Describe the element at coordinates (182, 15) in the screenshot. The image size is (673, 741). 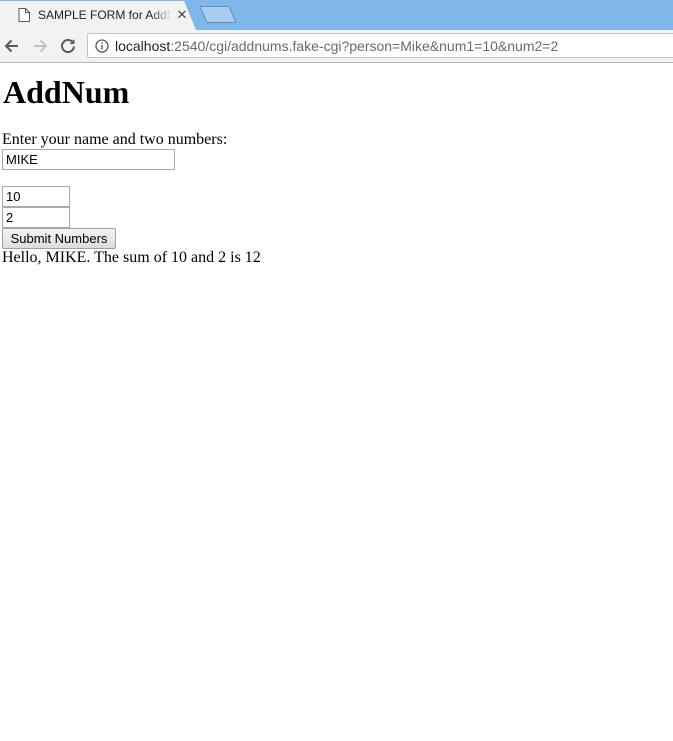
I see `close-icon: ✕` at that location.